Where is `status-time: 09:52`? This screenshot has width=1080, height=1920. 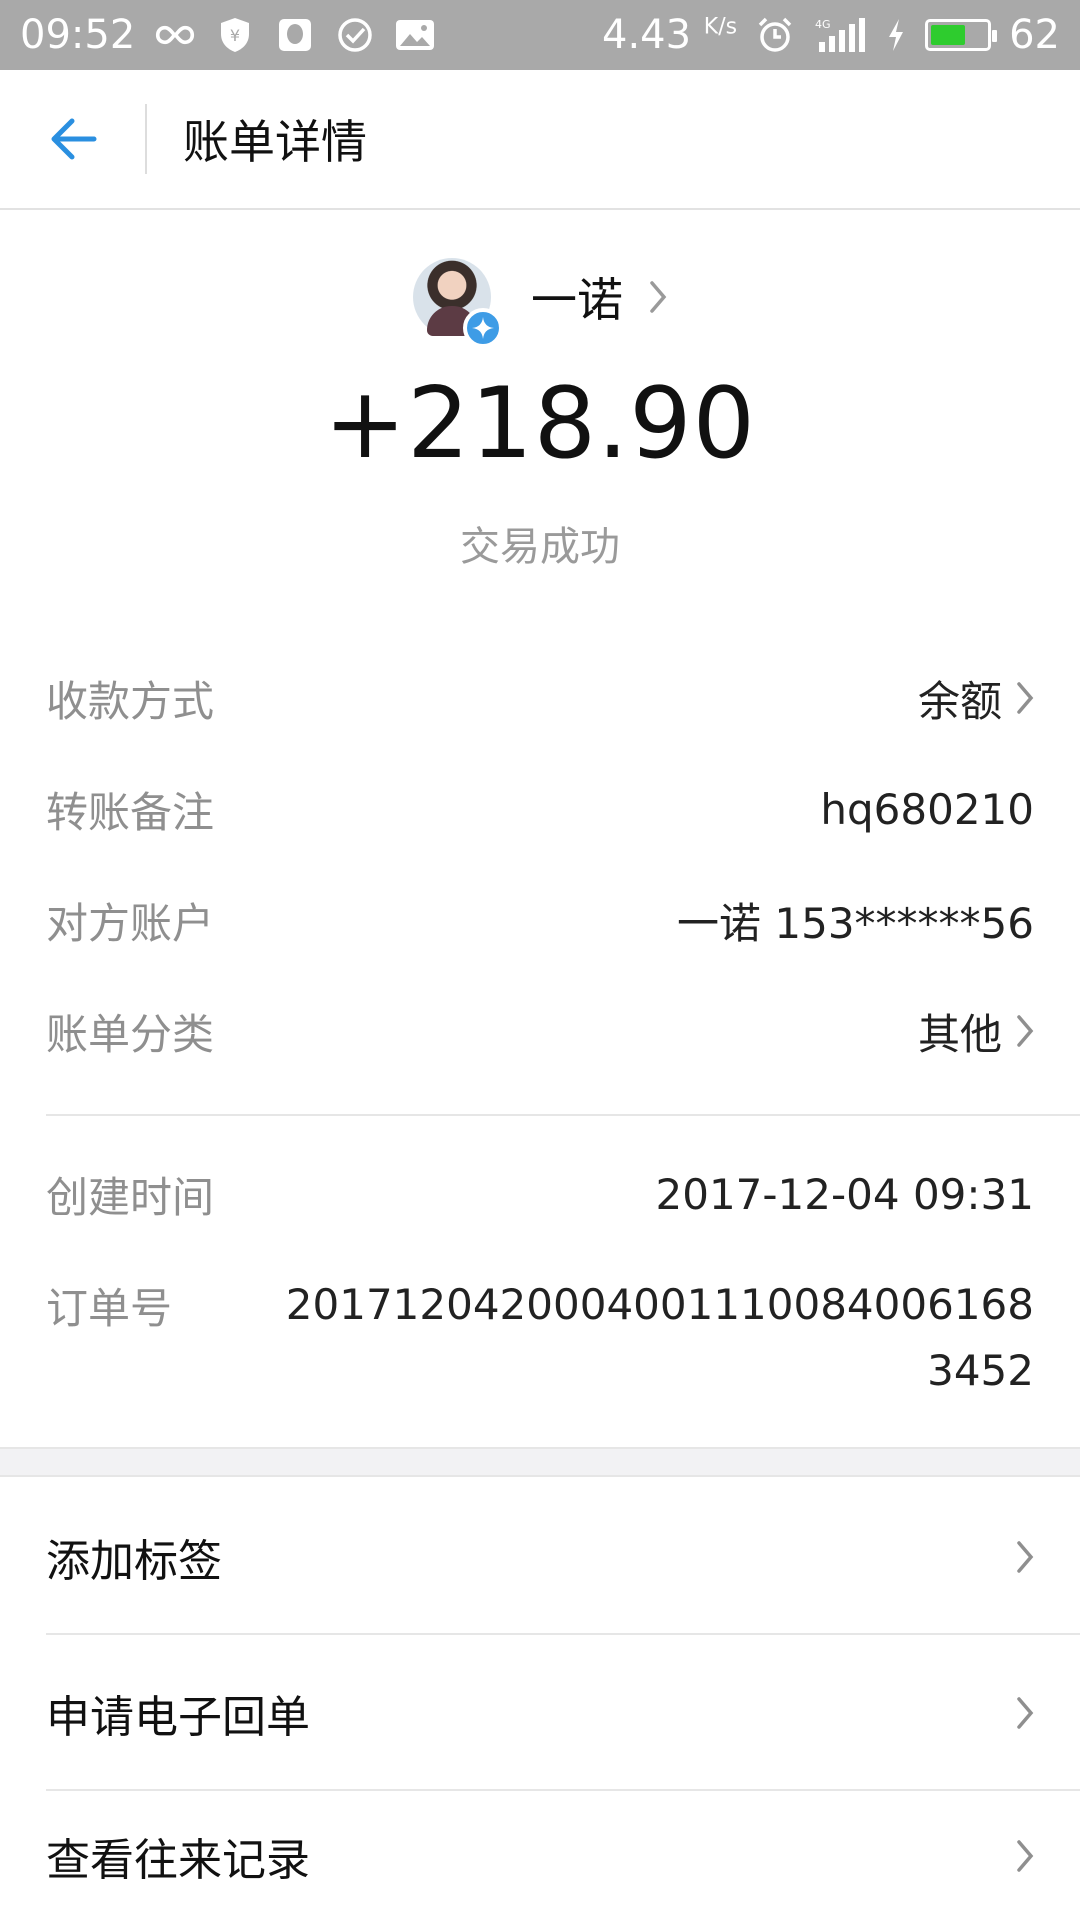 status-time: 09:52 is located at coordinates (78, 35).